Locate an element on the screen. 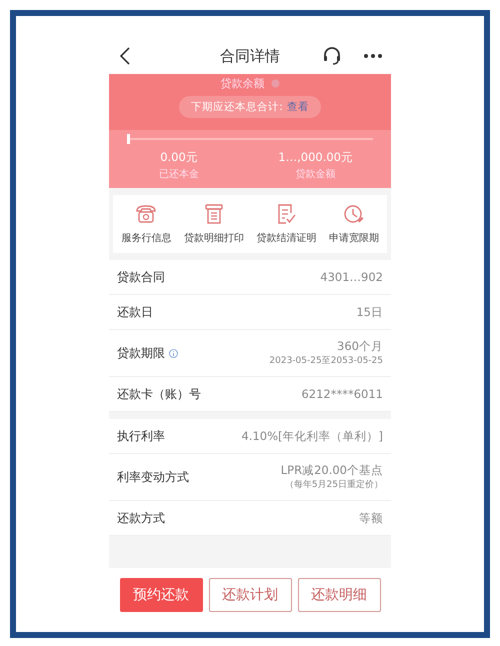  row-label: 贷款期限 is located at coordinates (141, 353).